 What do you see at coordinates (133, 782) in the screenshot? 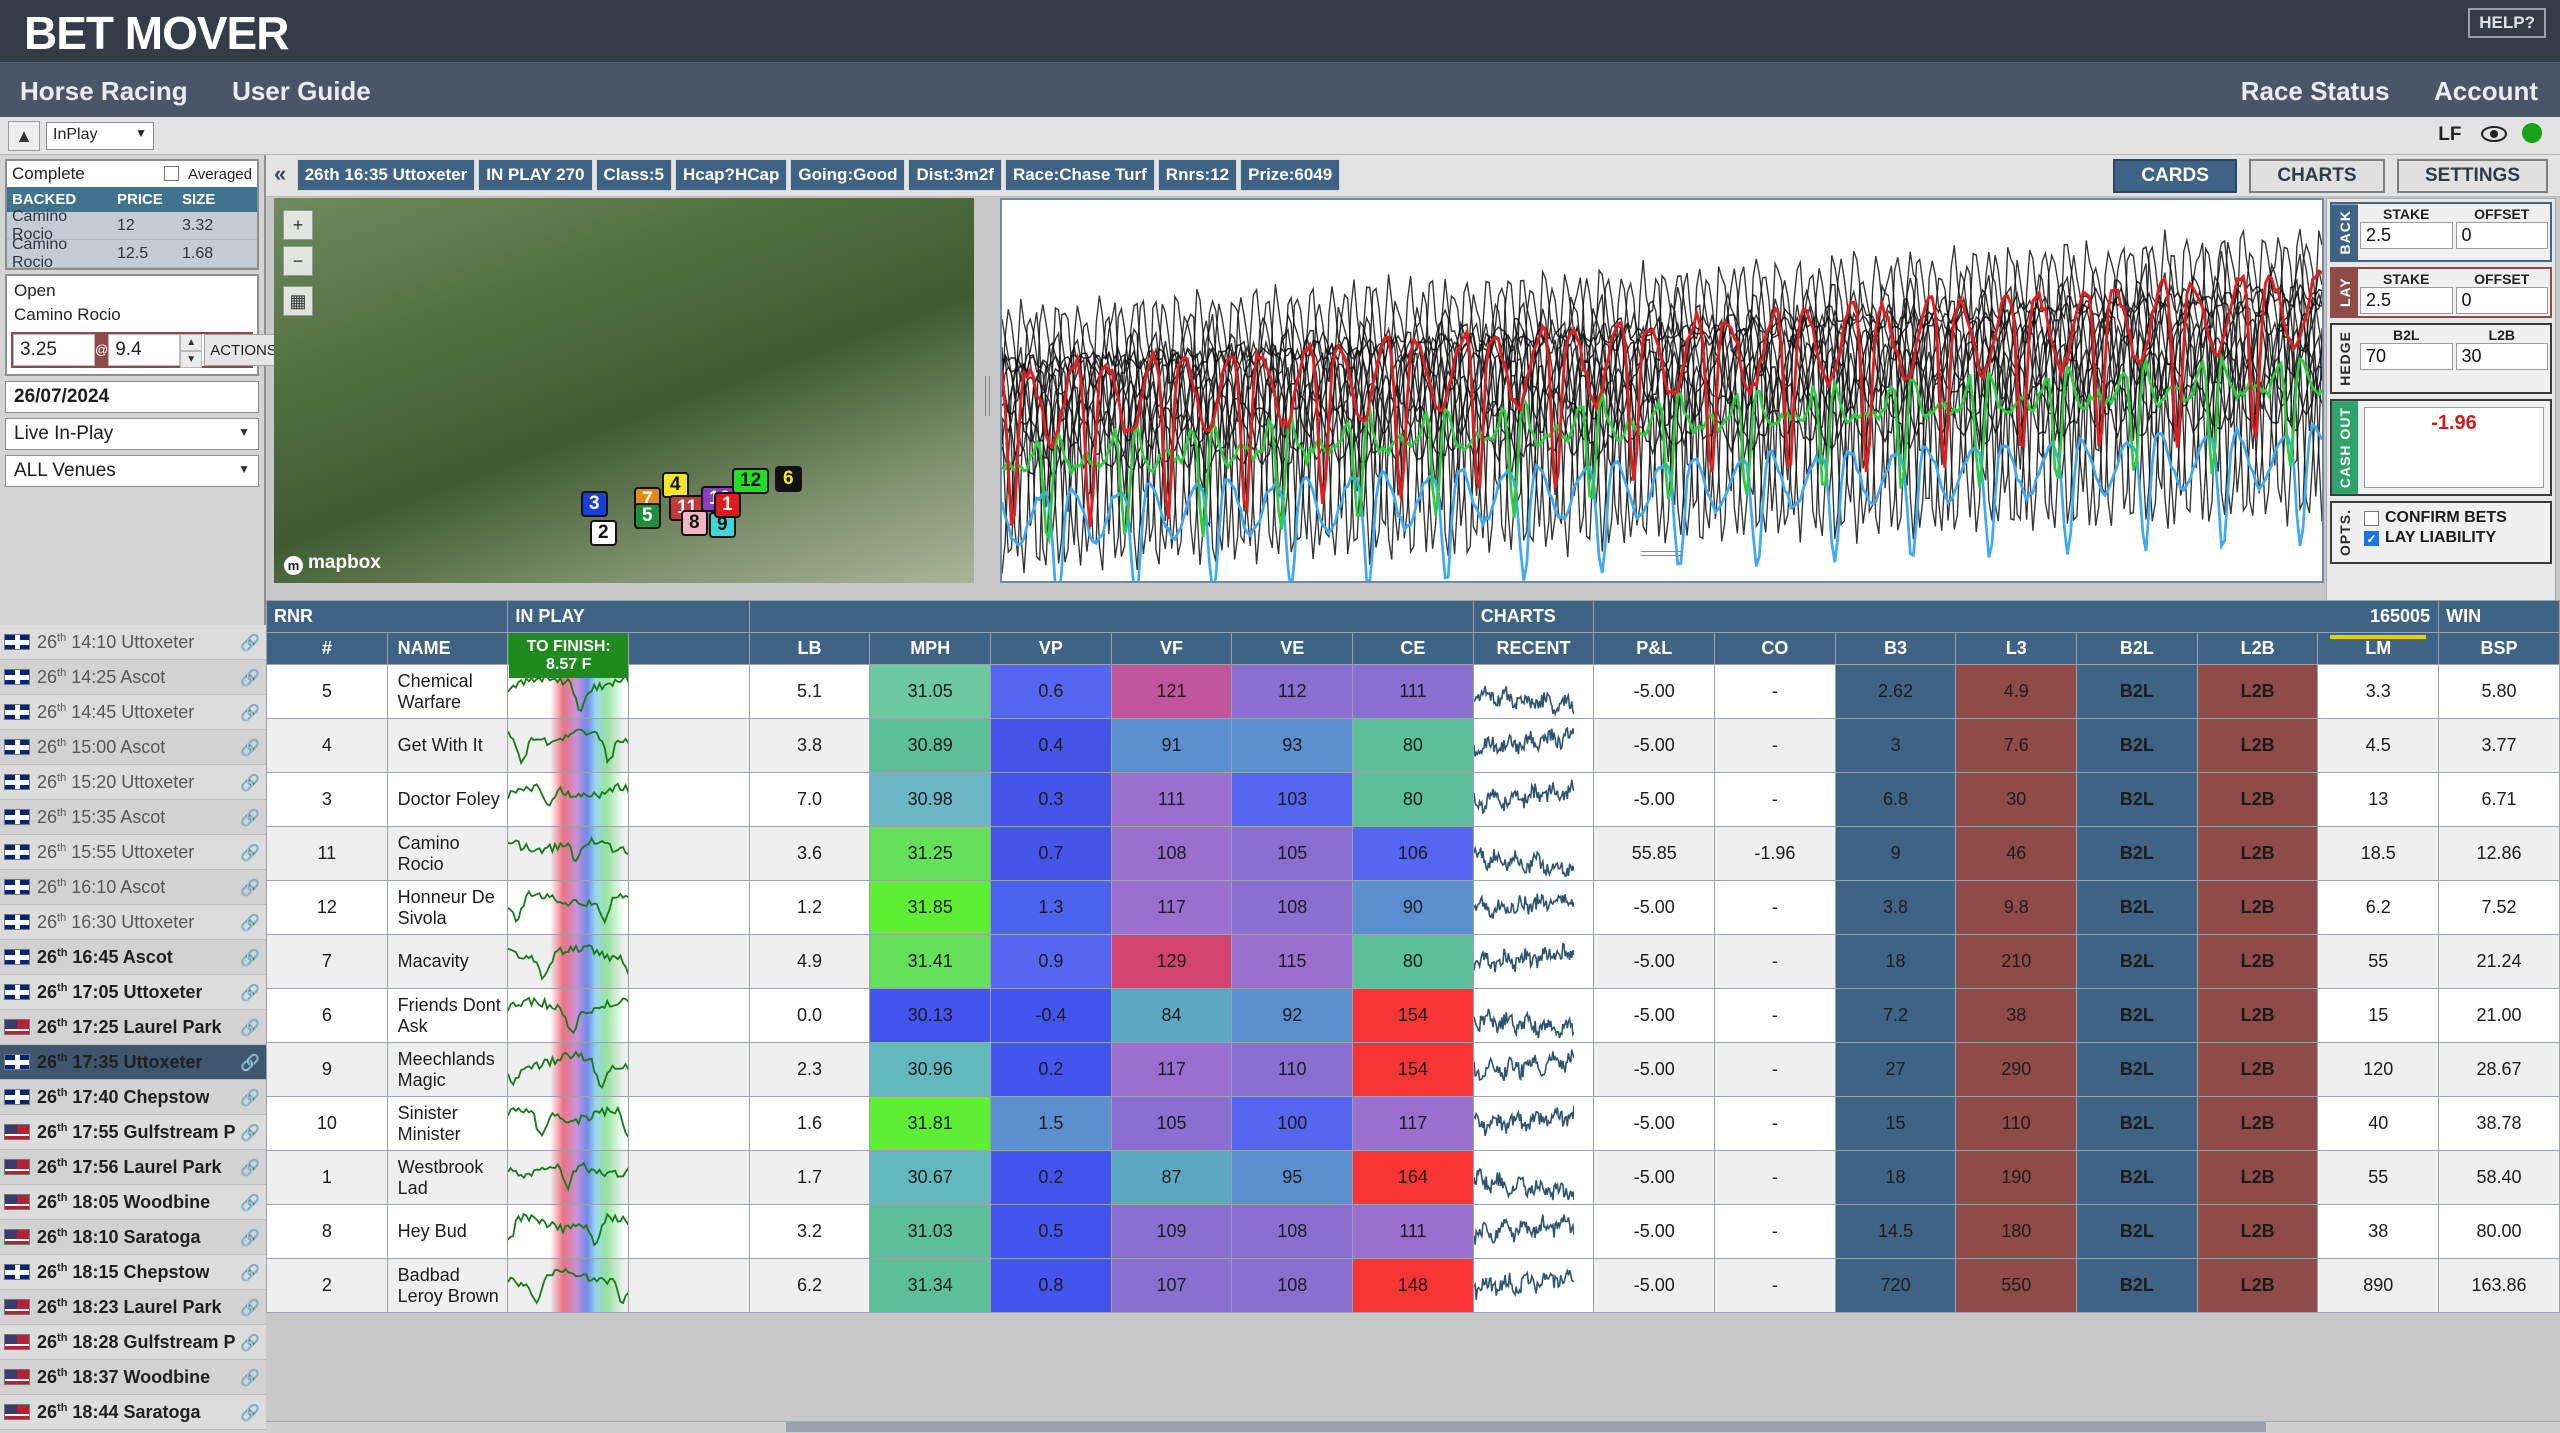
I see `race-list-item: 26th 15:20 Uttoxeter 🔗` at bounding box center [133, 782].